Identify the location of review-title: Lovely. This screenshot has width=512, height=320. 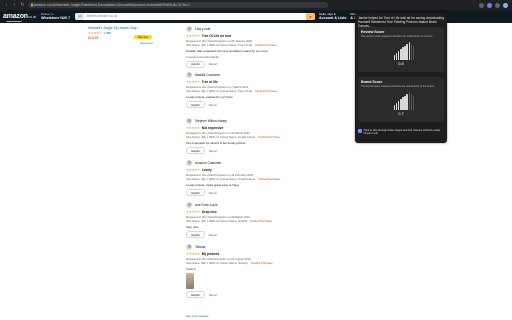
(207, 170).